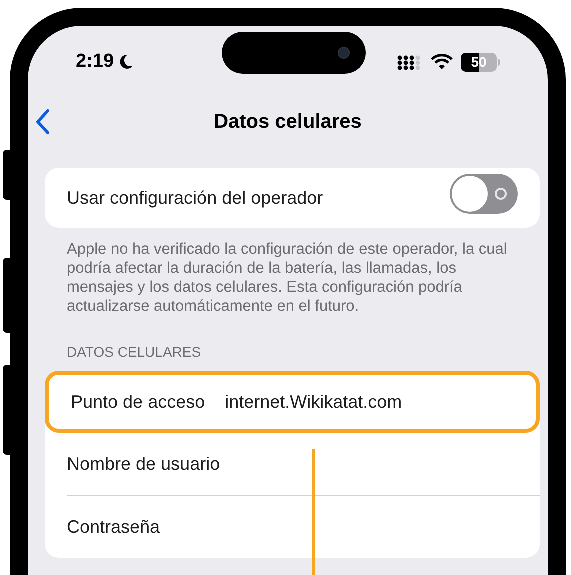  What do you see at coordinates (126, 62) in the screenshot?
I see `moon-icon` at bounding box center [126, 62].